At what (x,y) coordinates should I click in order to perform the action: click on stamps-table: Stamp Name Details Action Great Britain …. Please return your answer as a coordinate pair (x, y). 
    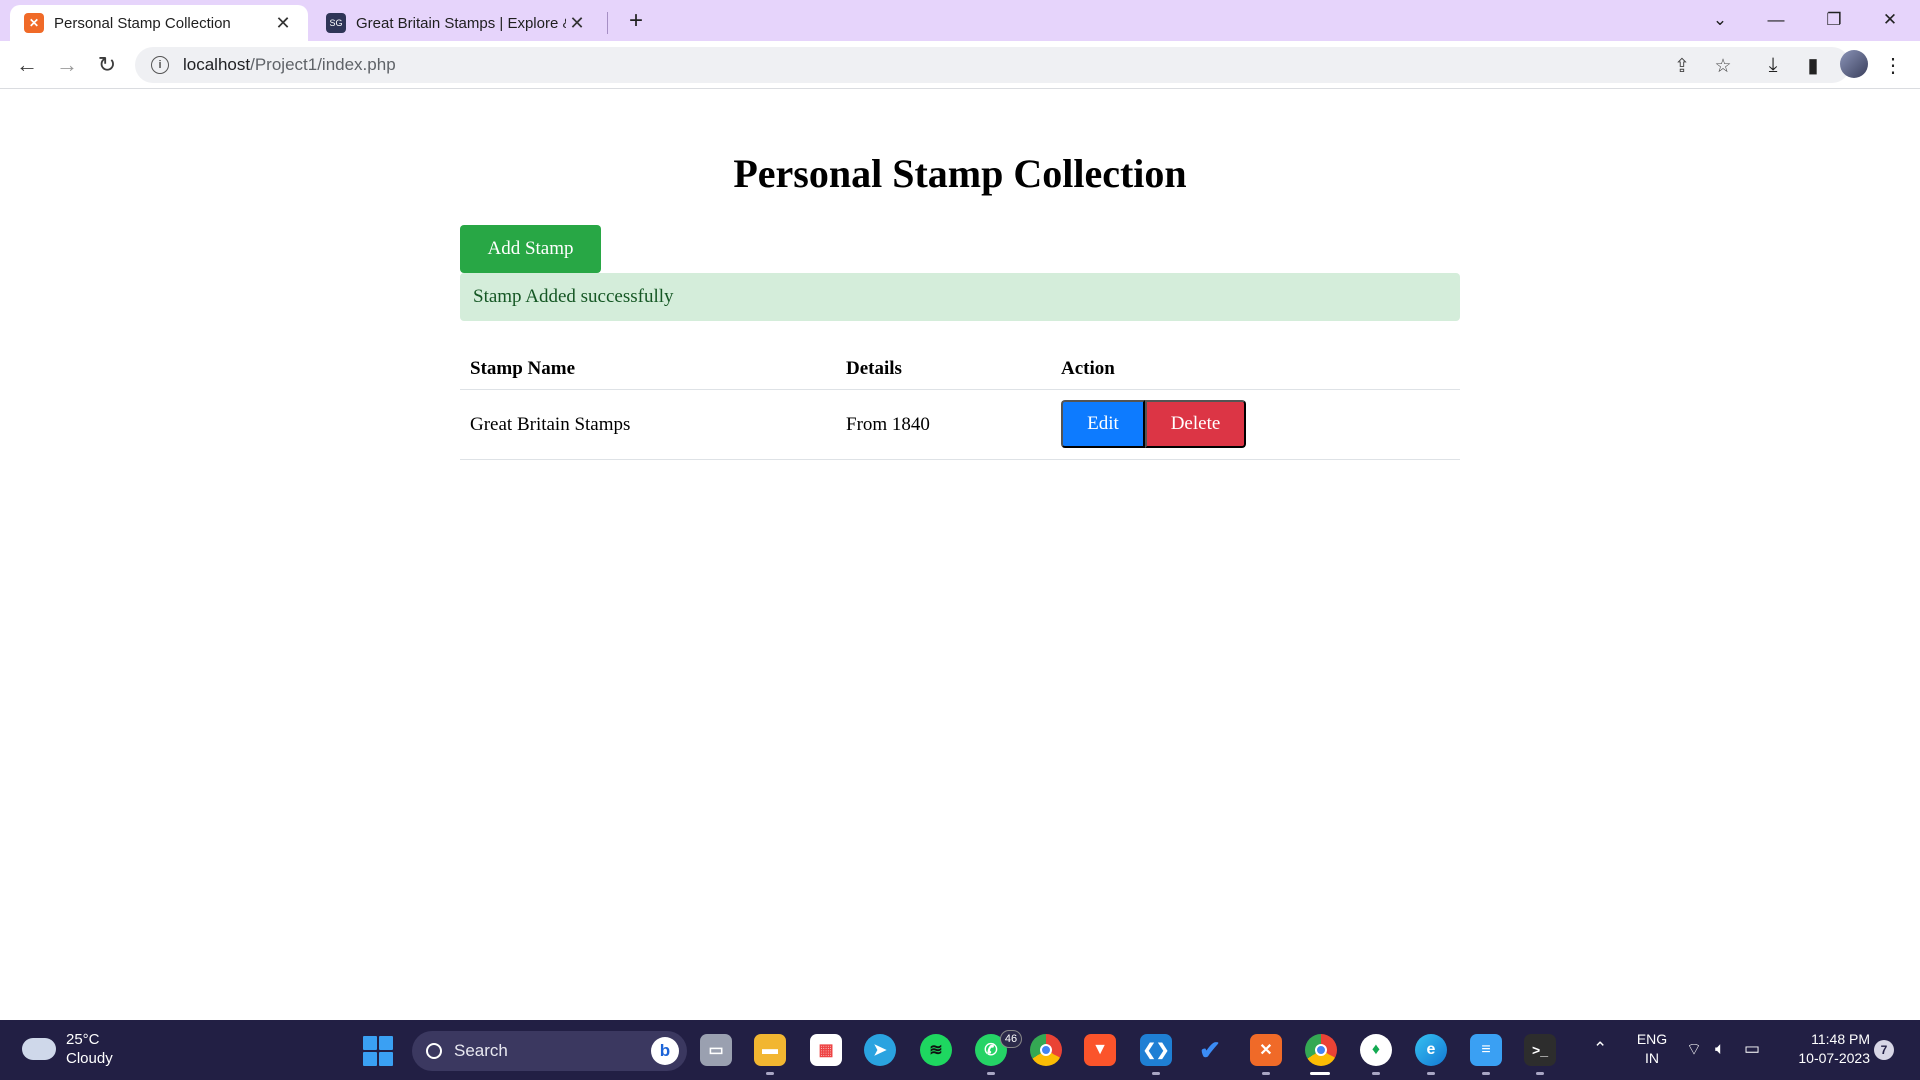
    Looking at the image, I should click on (960, 404).